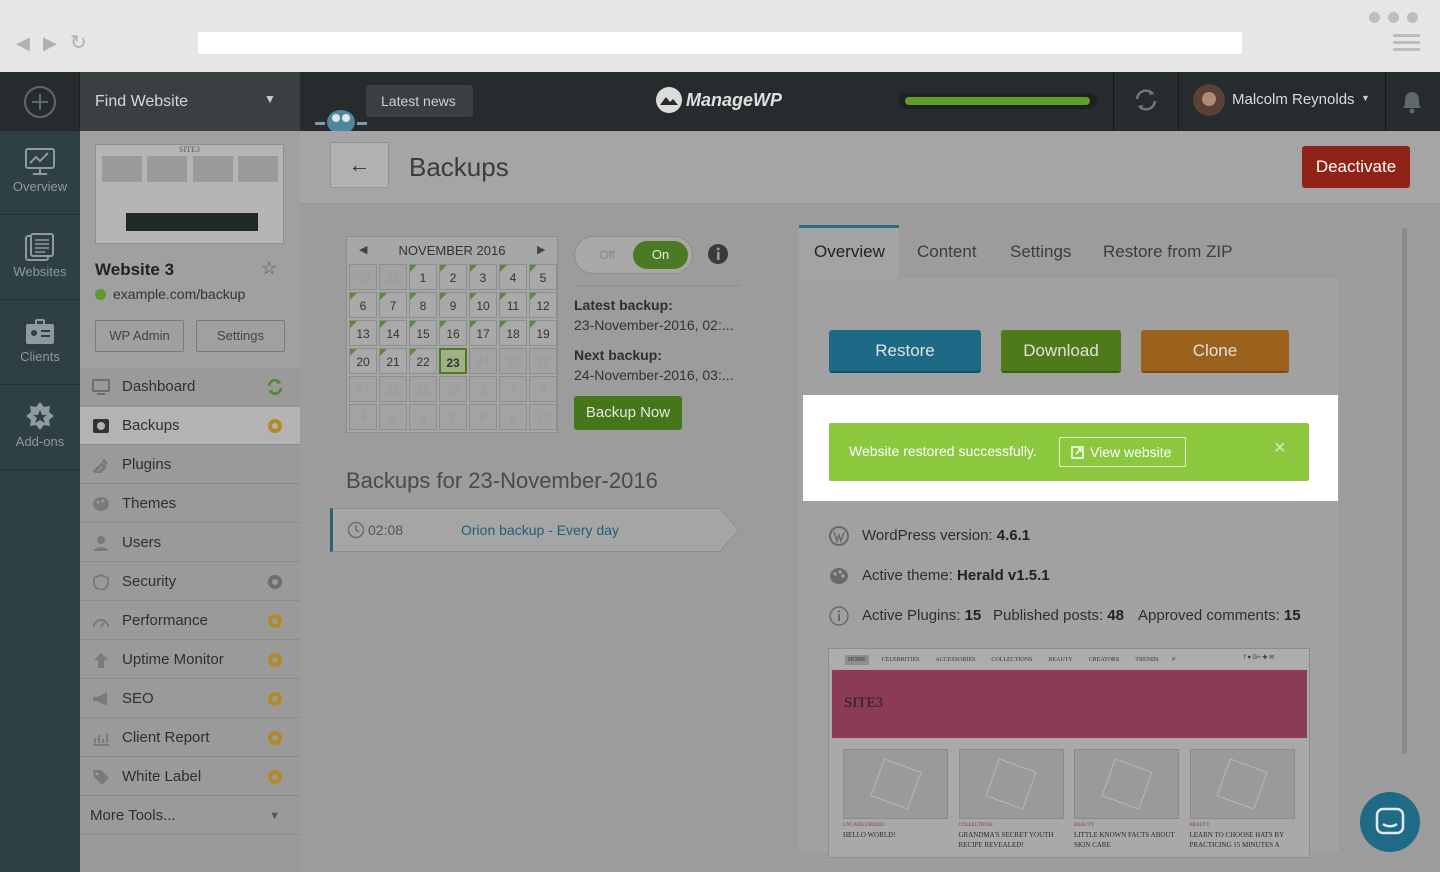 This screenshot has height=872, width=1440. I want to click on schedule-toggle: Off On, so click(633, 255).